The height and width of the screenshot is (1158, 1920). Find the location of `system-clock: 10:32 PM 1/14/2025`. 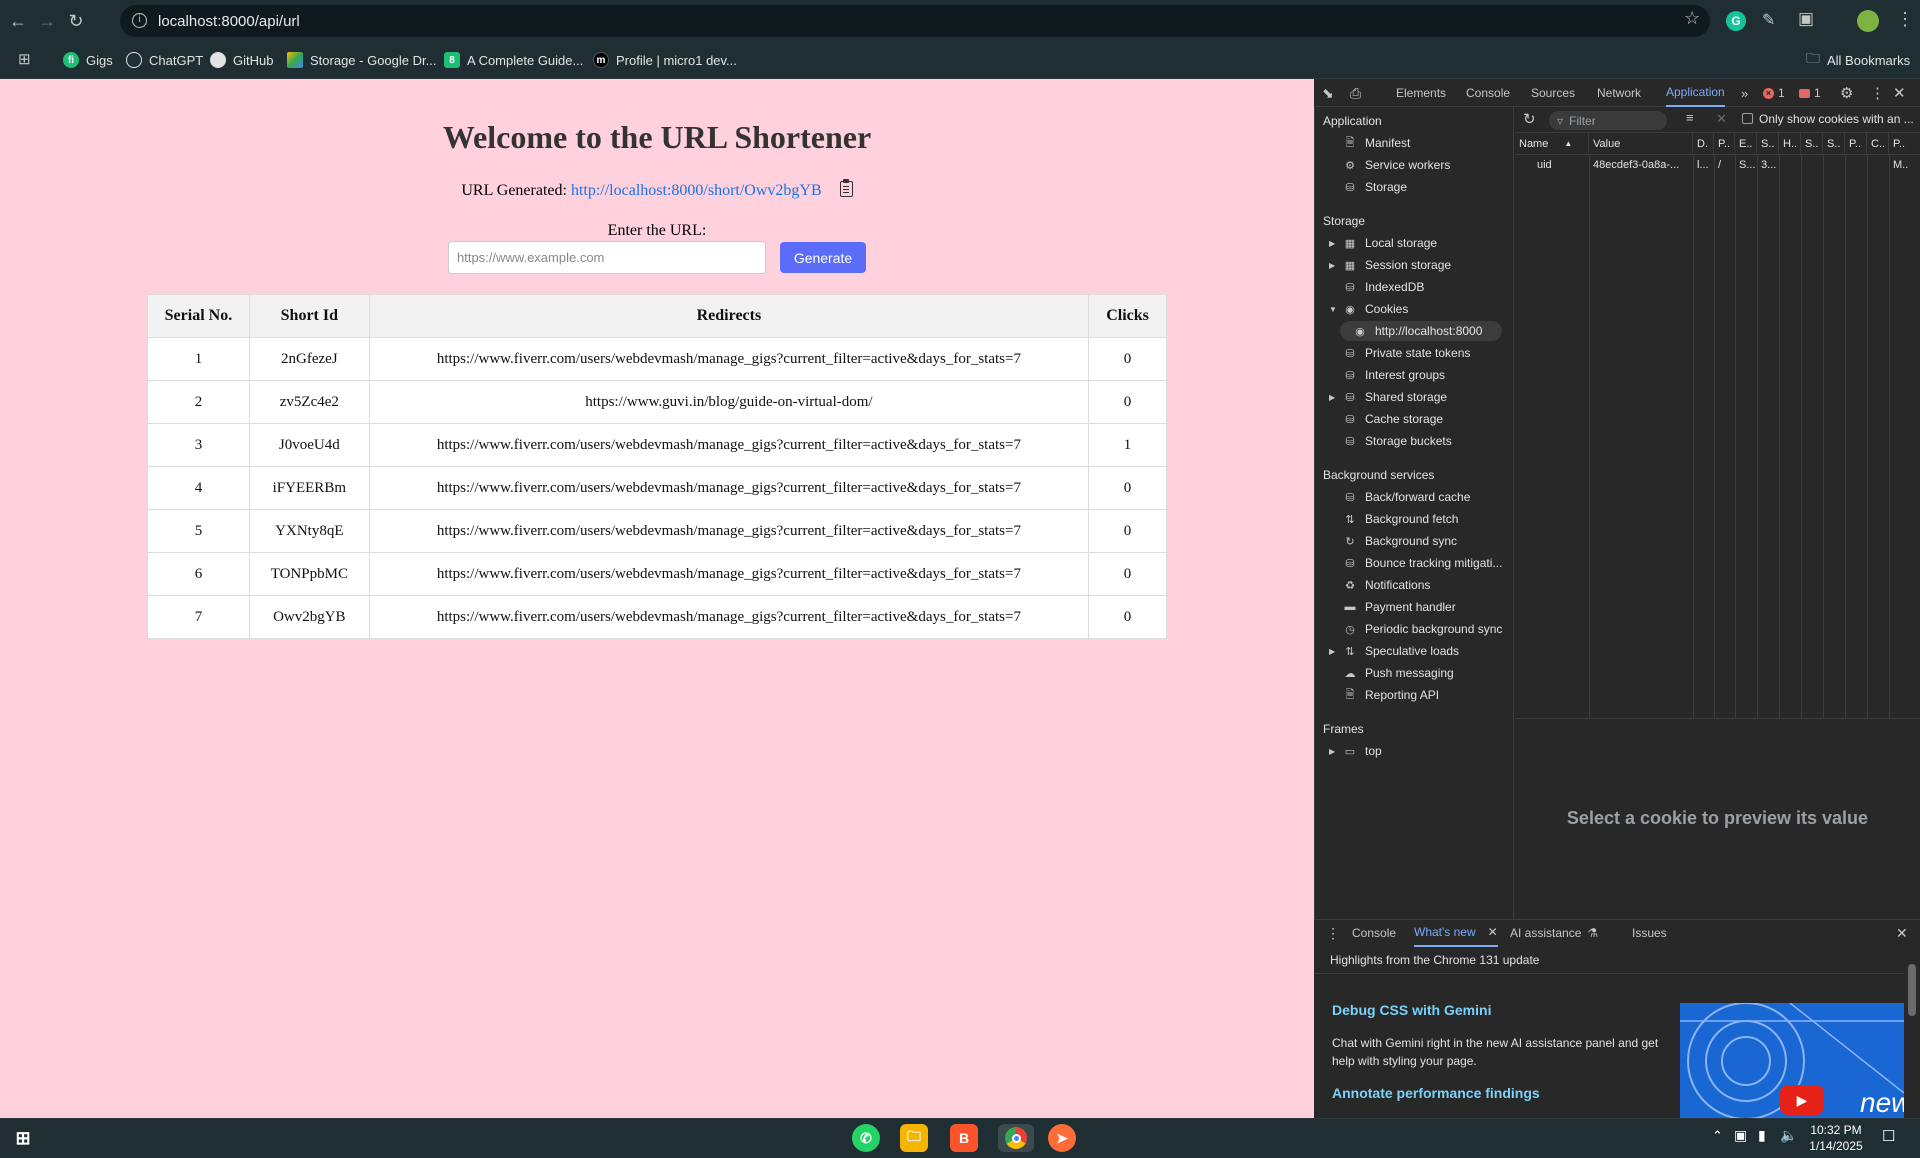

system-clock: 10:32 PM 1/14/2025 is located at coordinates (1836, 1138).